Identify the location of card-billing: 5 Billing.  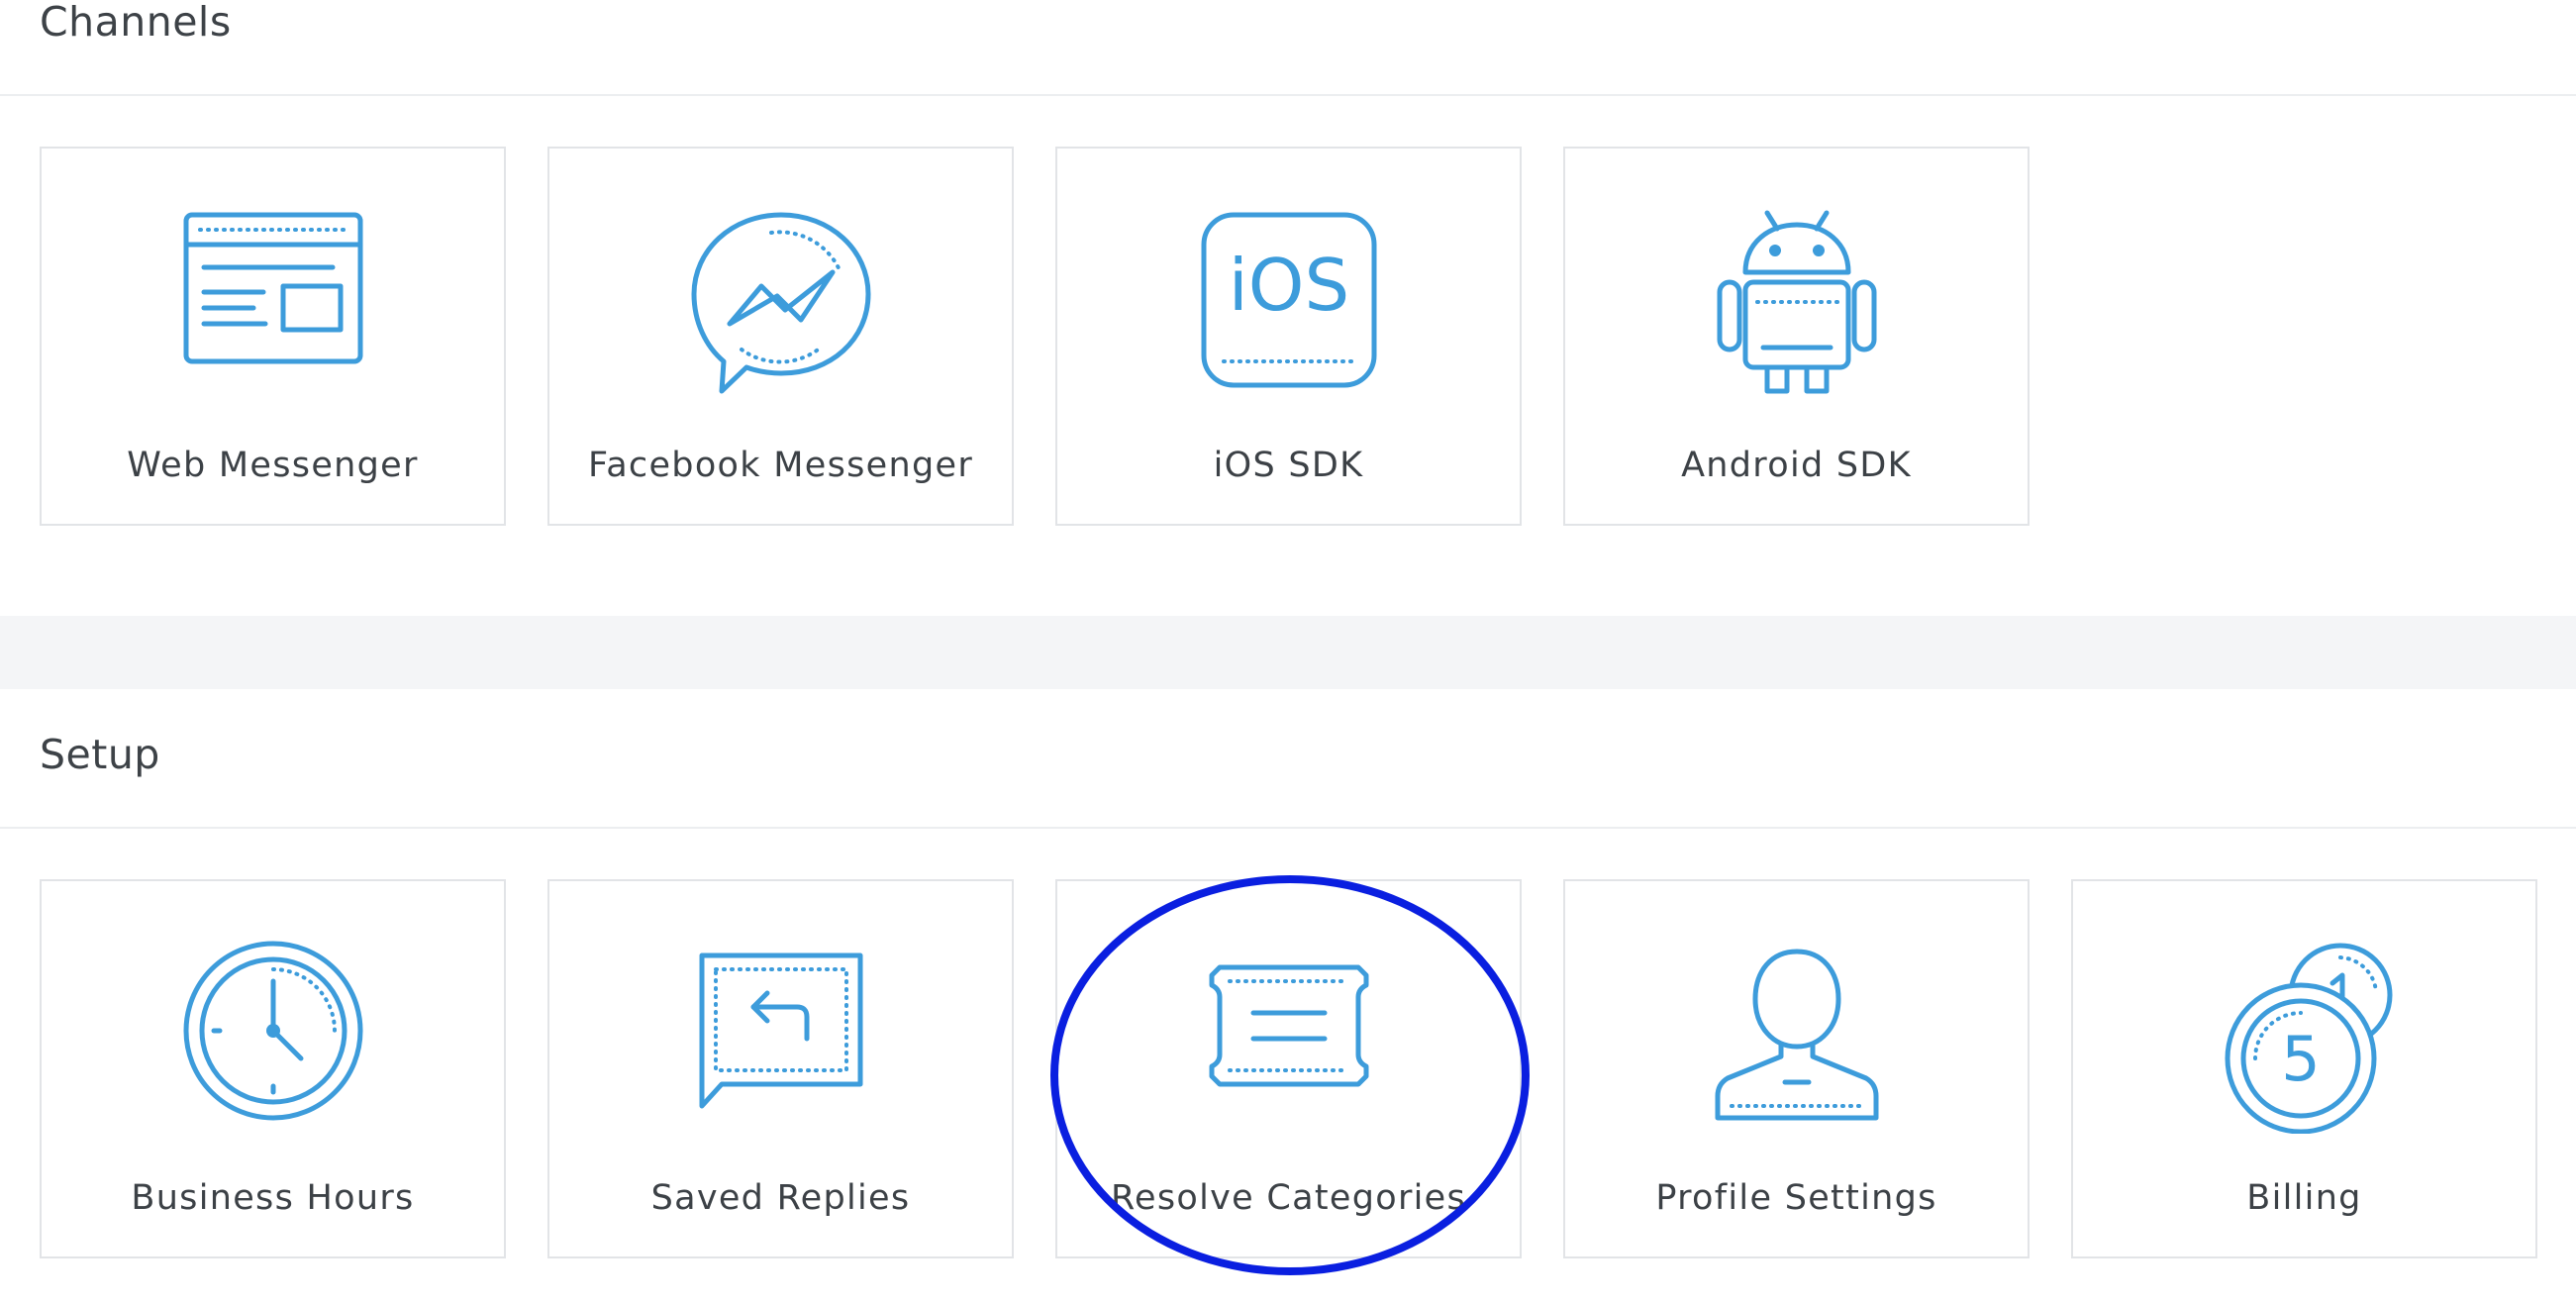
(2304, 1068).